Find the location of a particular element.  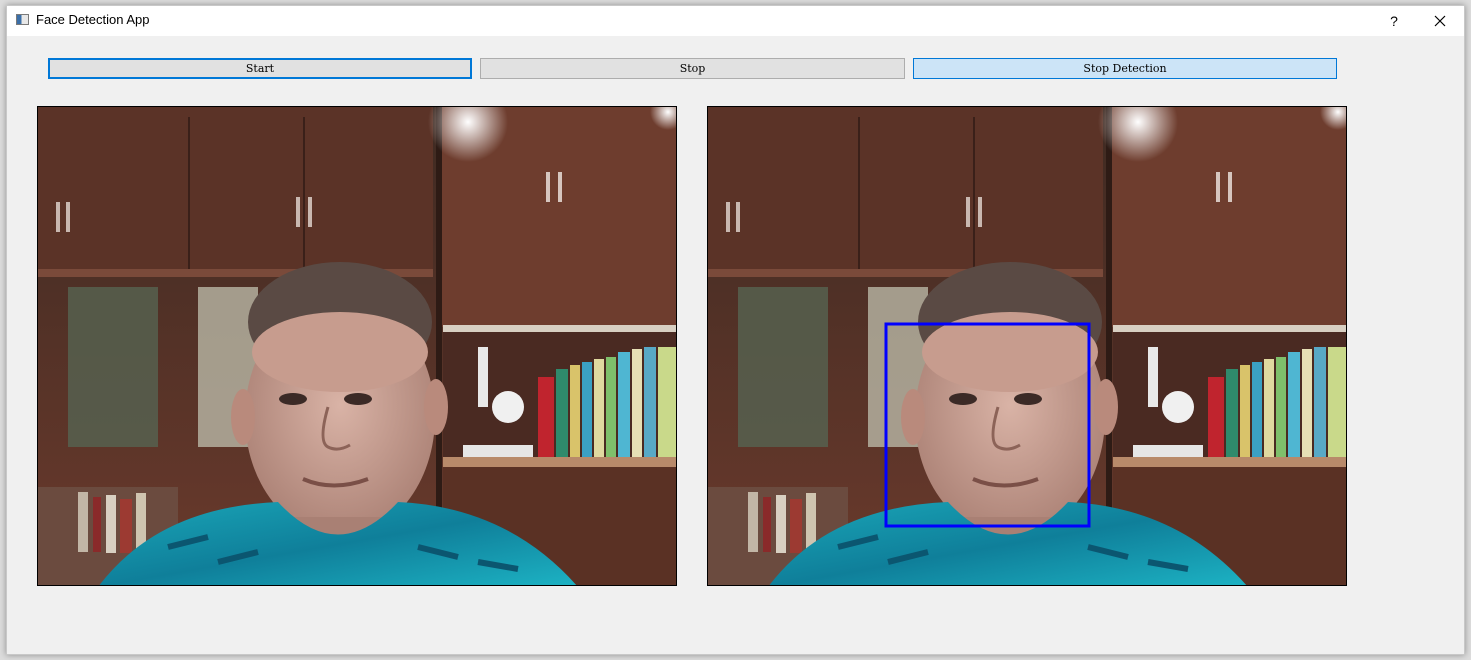

title-bar: Face Detection App ? is located at coordinates (735, 21).